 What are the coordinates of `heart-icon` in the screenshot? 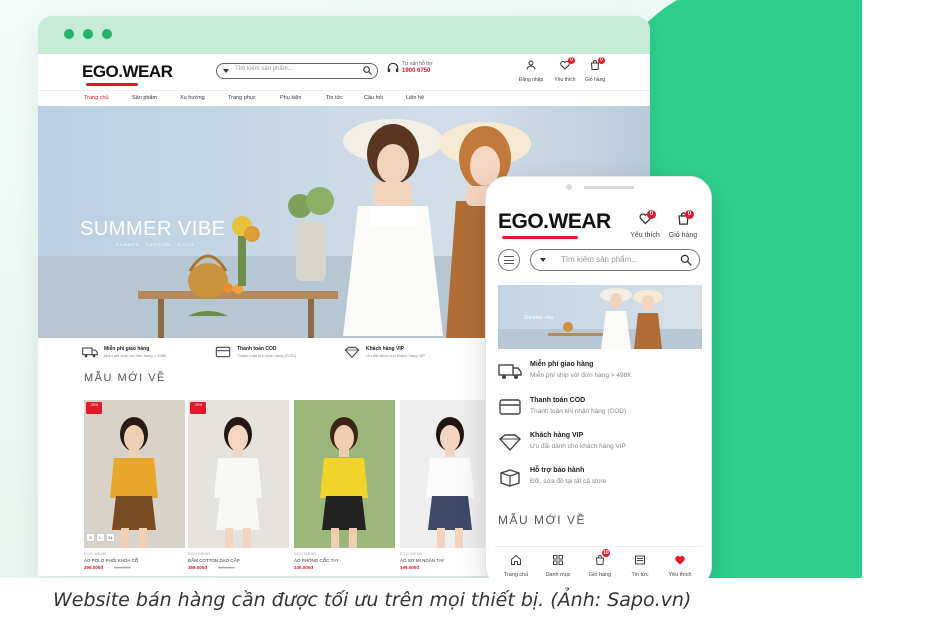 It's located at (680, 560).